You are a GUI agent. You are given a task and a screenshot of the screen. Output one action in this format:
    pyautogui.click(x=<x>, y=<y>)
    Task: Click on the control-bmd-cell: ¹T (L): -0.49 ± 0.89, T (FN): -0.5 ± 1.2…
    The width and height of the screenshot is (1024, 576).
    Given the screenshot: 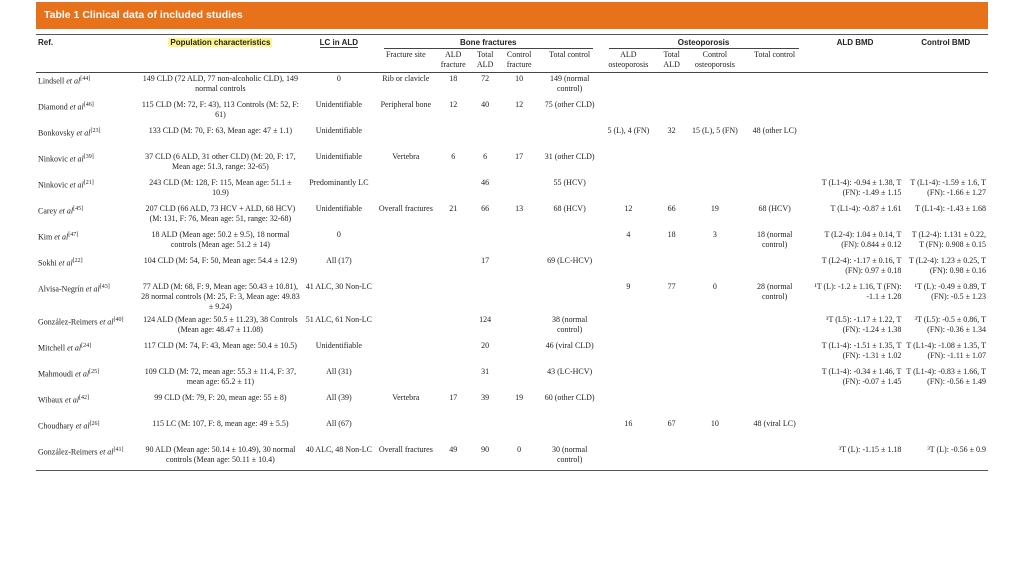 What is the action you would take?
    pyautogui.click(x=950, y=292)
    